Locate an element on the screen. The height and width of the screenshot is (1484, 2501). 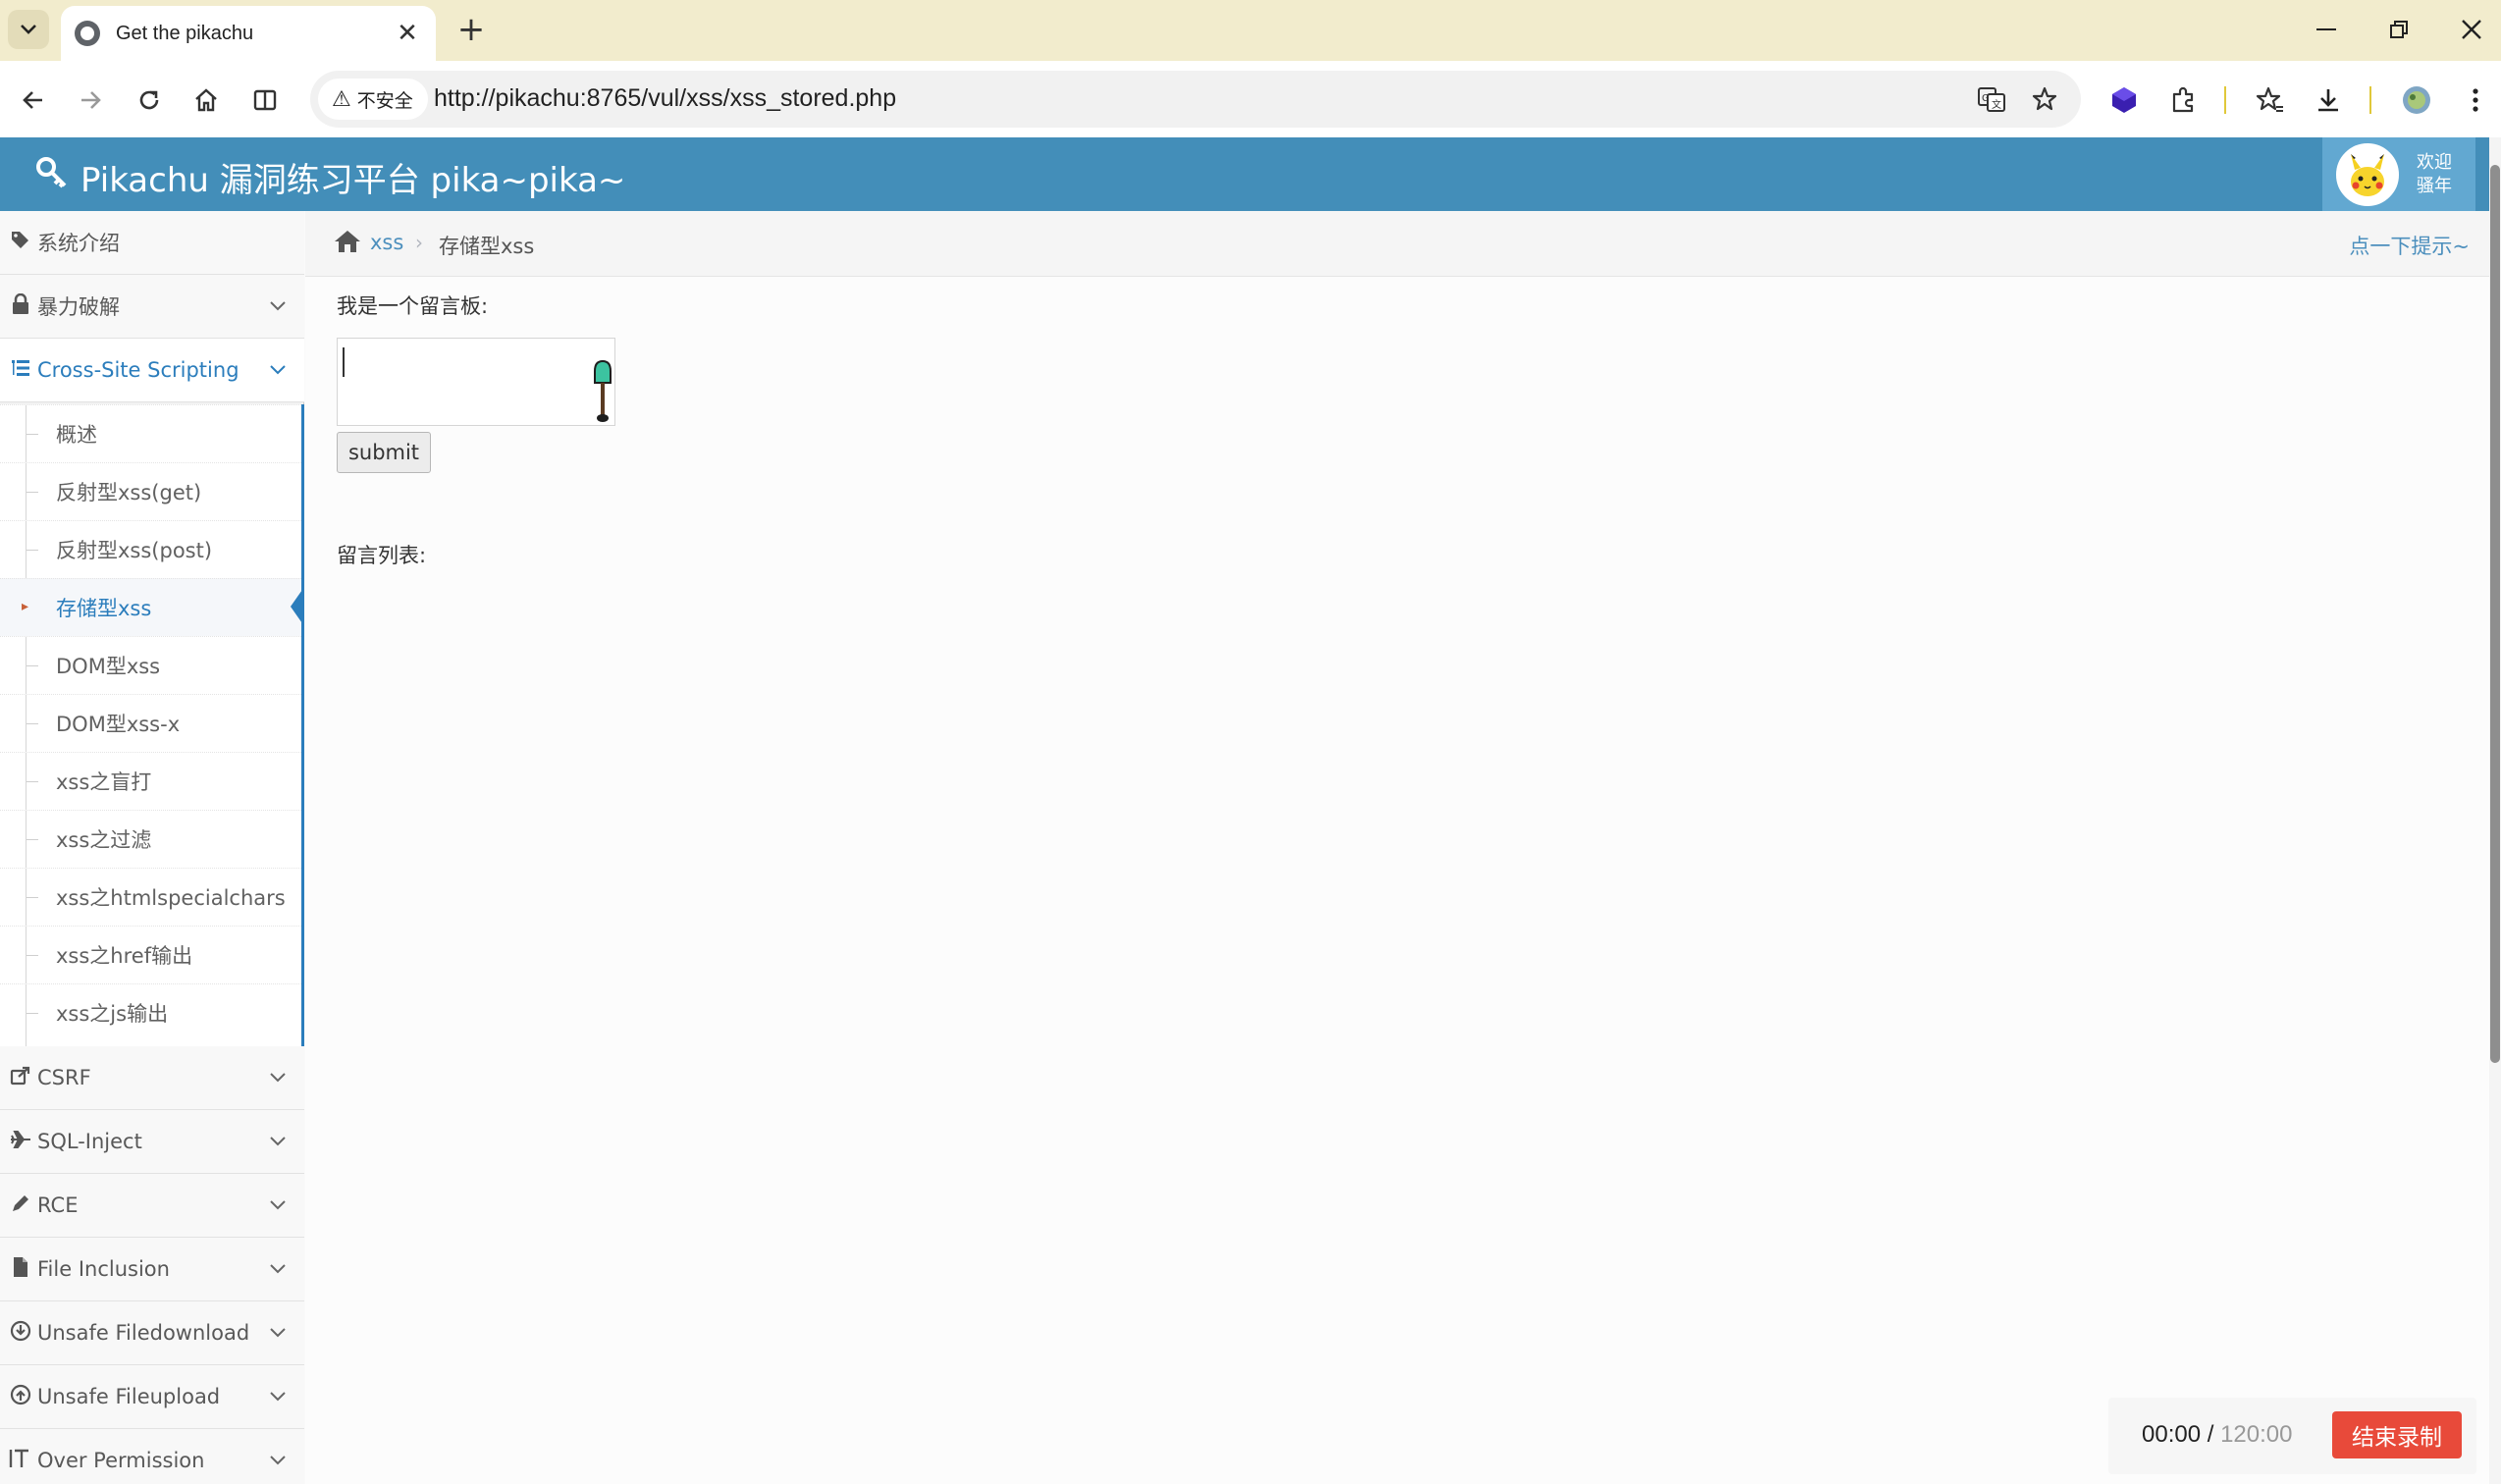
sidebar-item-label: Unsafe Fileupload is located at coordinates (129, 1396).